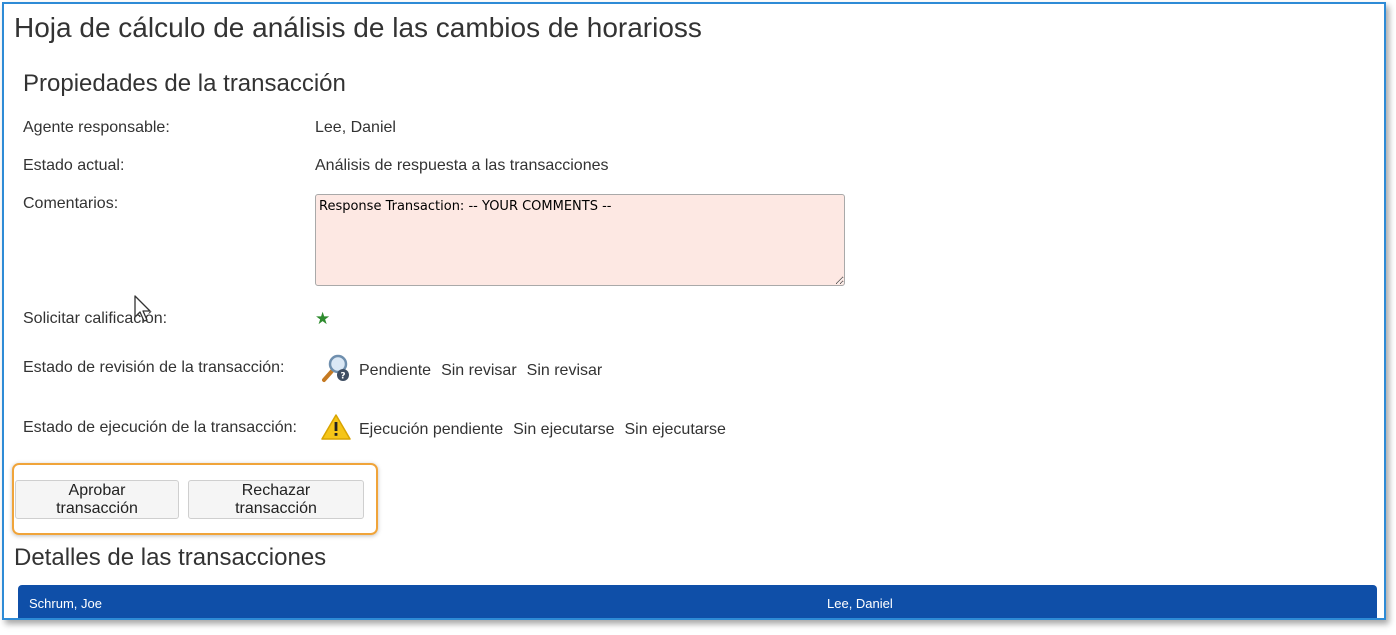  Describe the element at coordinates (860, 603) in the screenshot. I see `column-header-2: Lee, Daniel` at that location.